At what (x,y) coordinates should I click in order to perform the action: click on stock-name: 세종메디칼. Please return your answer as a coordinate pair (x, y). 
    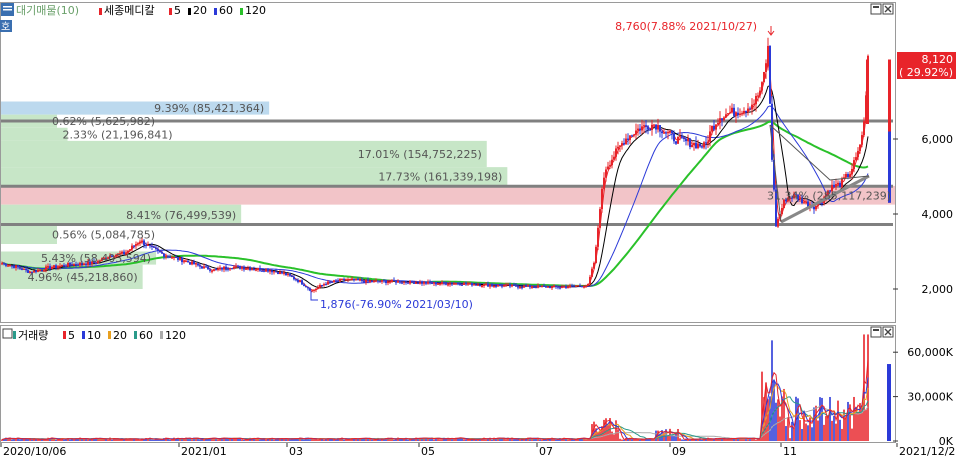
    Looking at the image, I should click on (129, 10).